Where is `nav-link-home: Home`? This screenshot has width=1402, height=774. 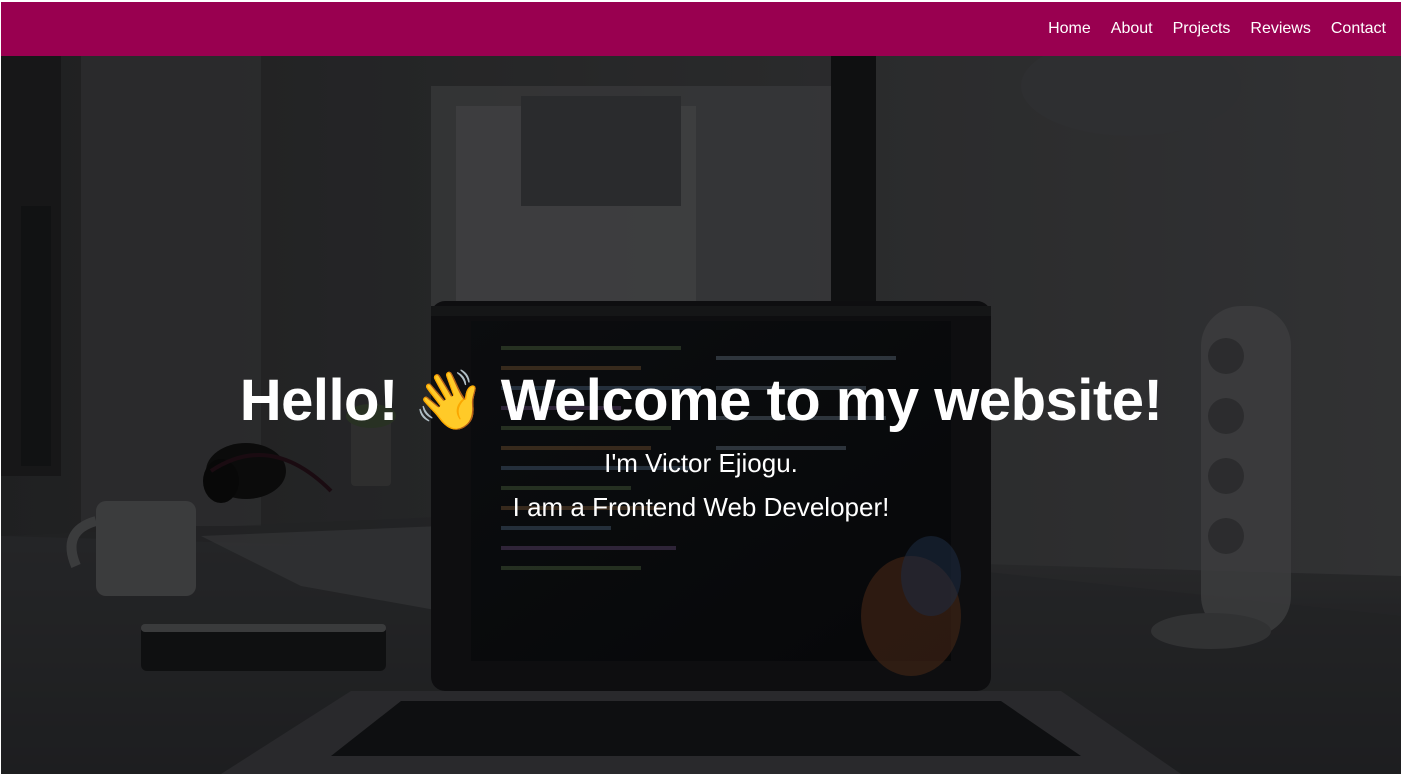 nav-link-home: Home is located at coordinates (1069, 29).